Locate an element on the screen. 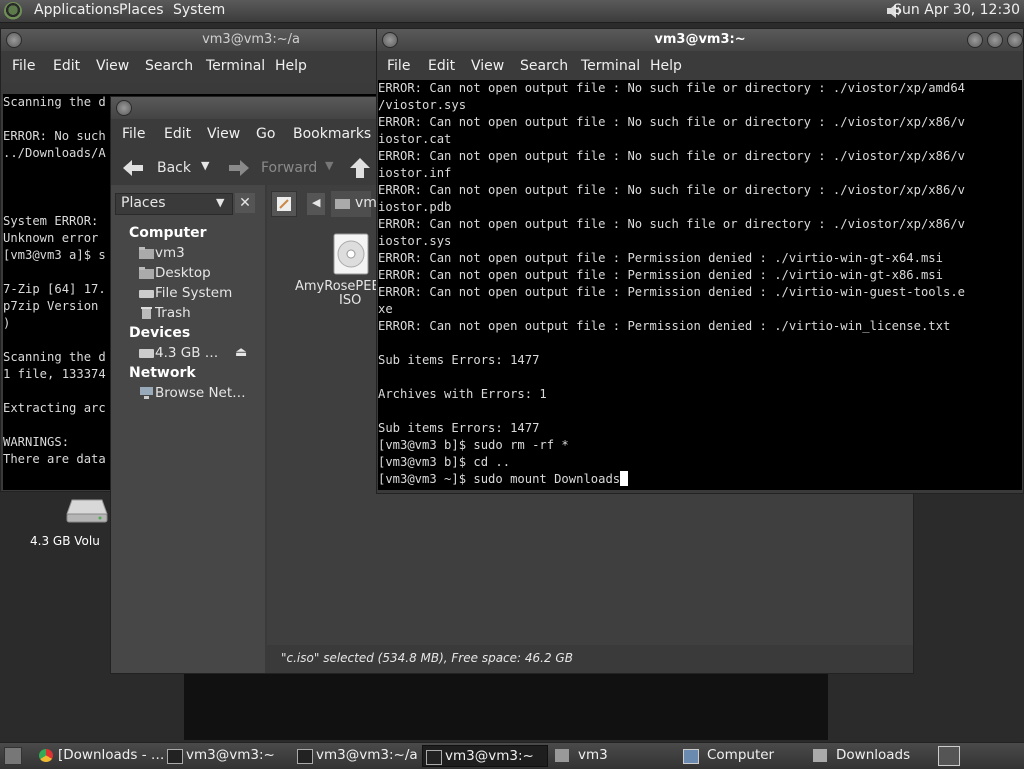  desktop-folder-icon is located at coordinates (146, 273).